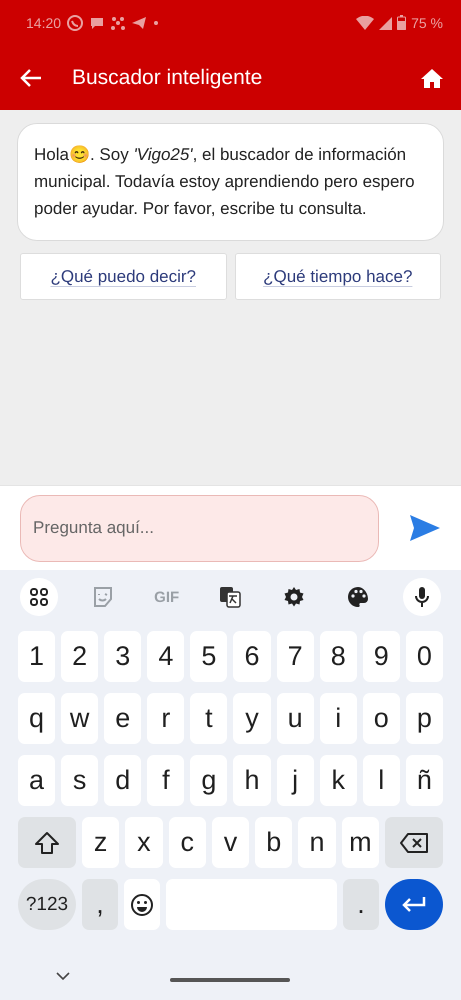 The width and height of the screenshot is (461, 1000). I want to click on key: 2, so click(79, 656).